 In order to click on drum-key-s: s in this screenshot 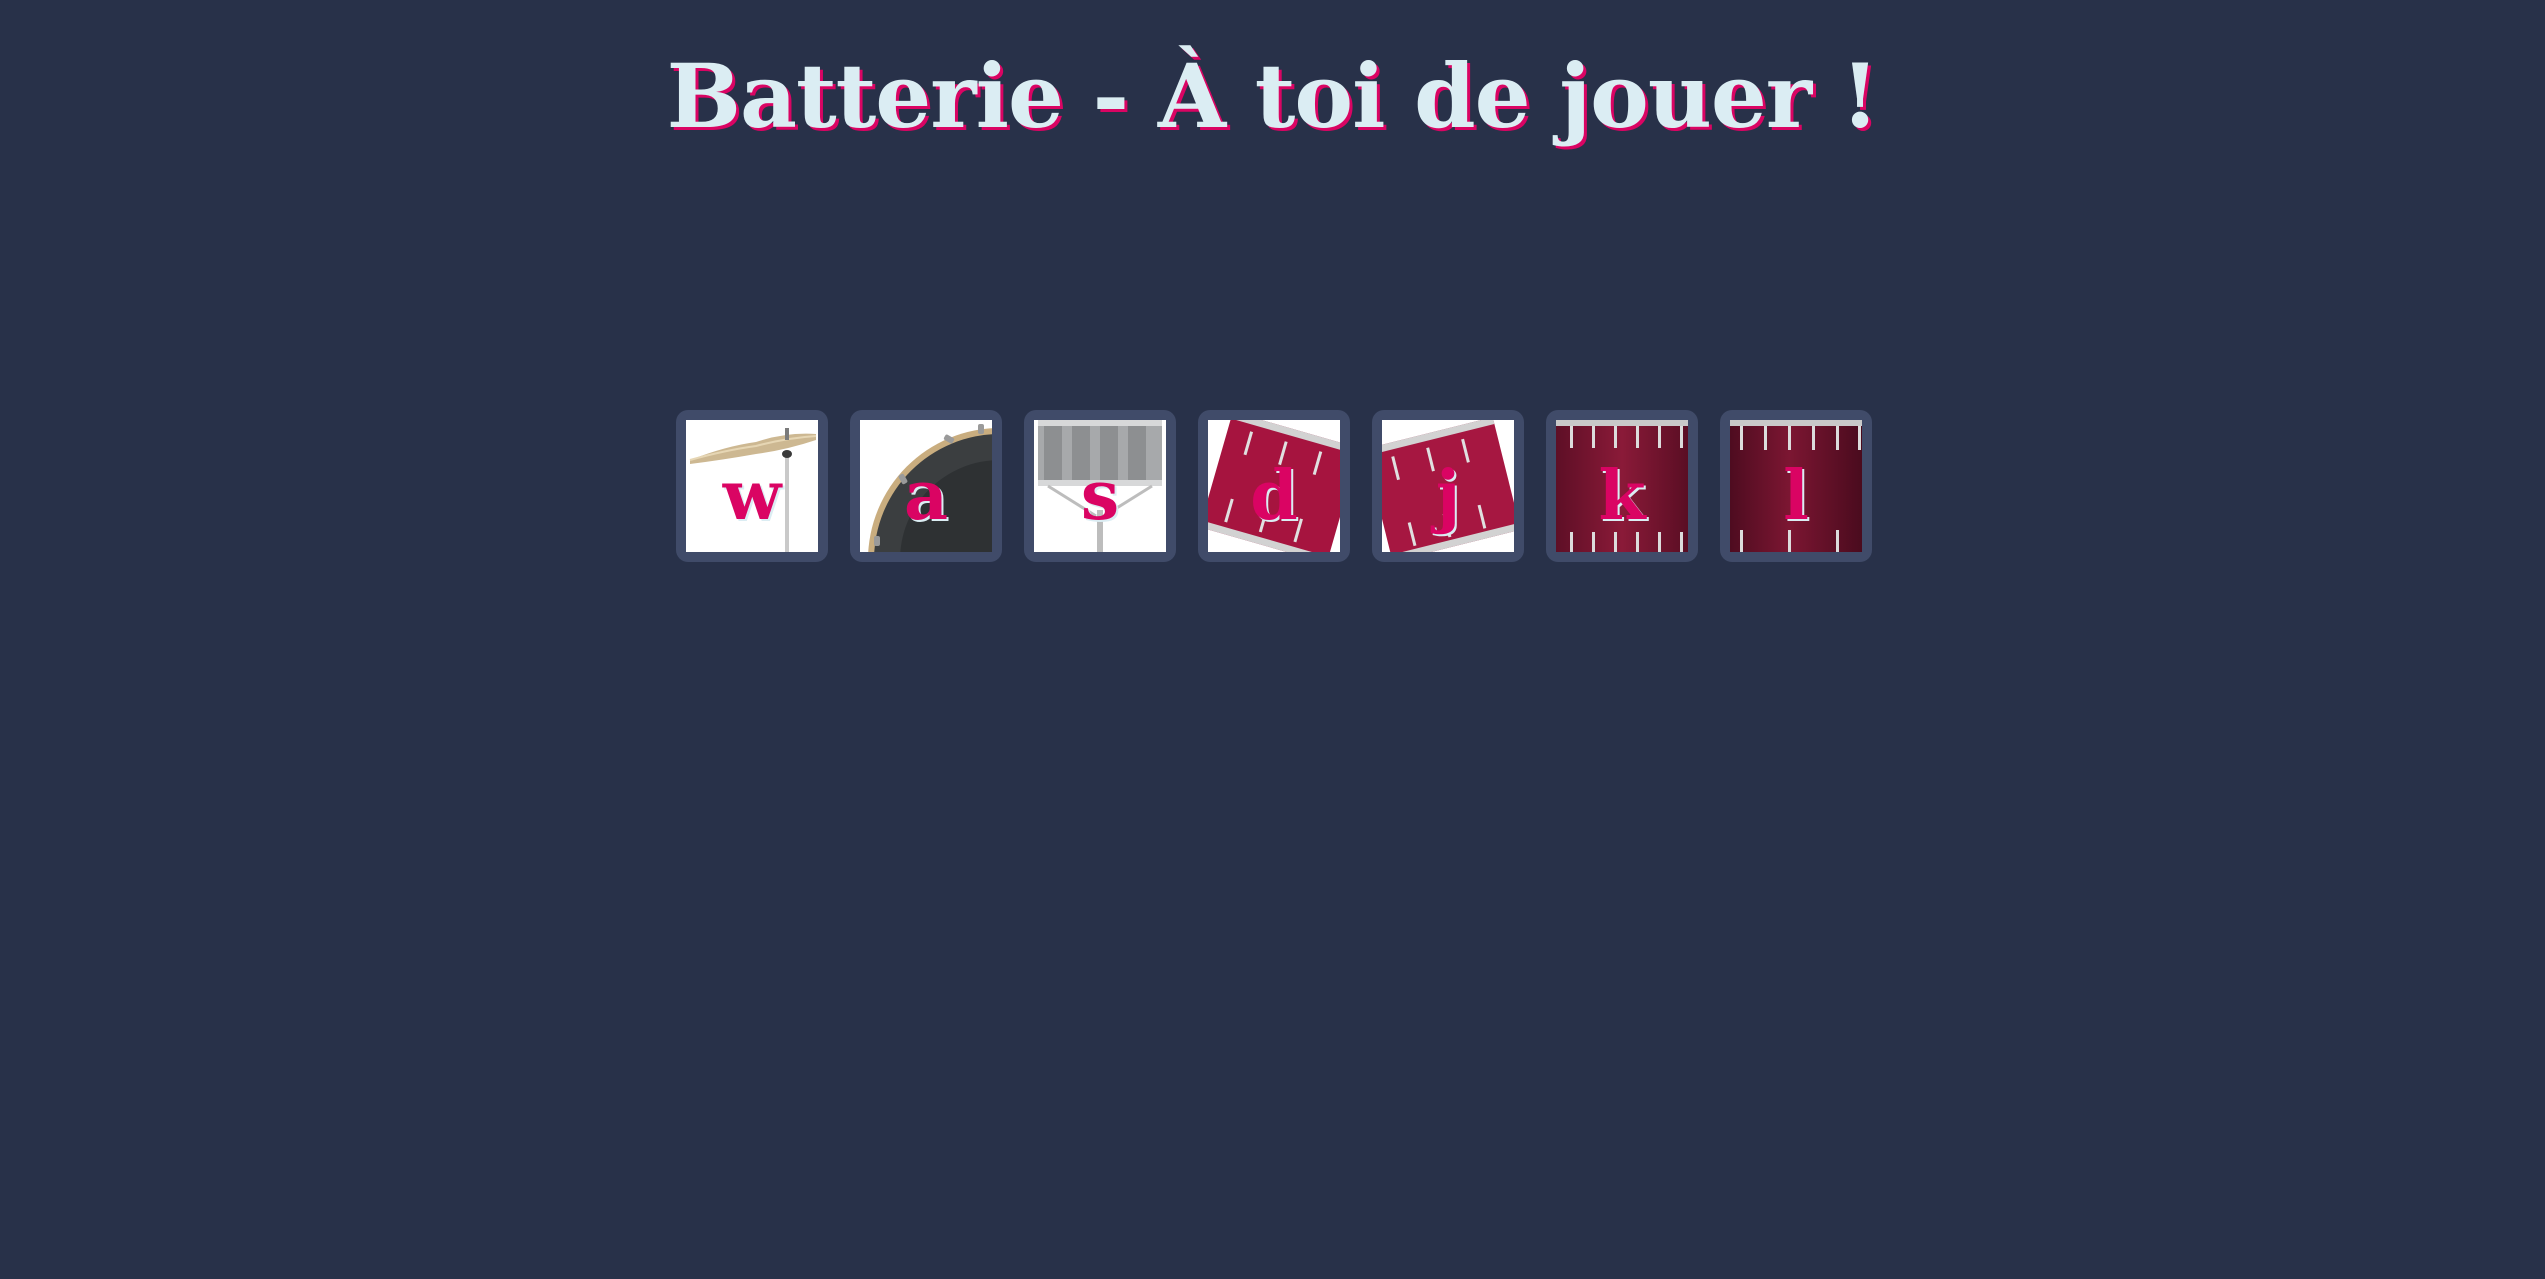, I will do `click(1100, 496)`.